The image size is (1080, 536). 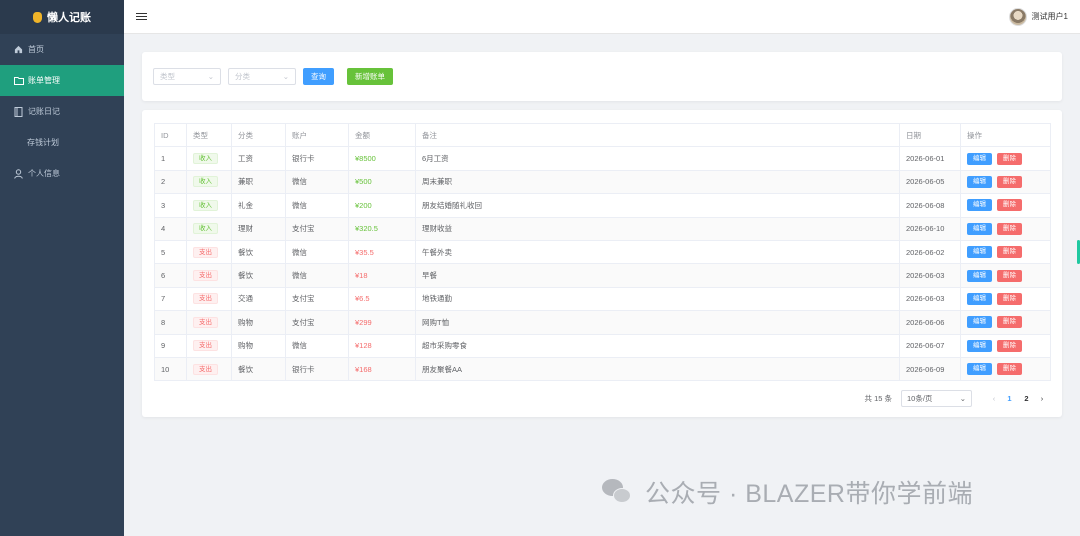 I want to click on date-value: 2026-06-05, so click(x=925, y=182).